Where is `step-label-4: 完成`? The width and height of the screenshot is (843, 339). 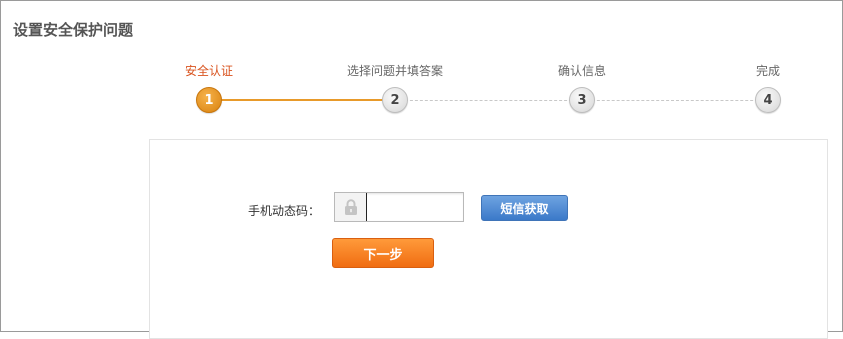
step-label-4: 完成 is located at coordinates (768, 71).